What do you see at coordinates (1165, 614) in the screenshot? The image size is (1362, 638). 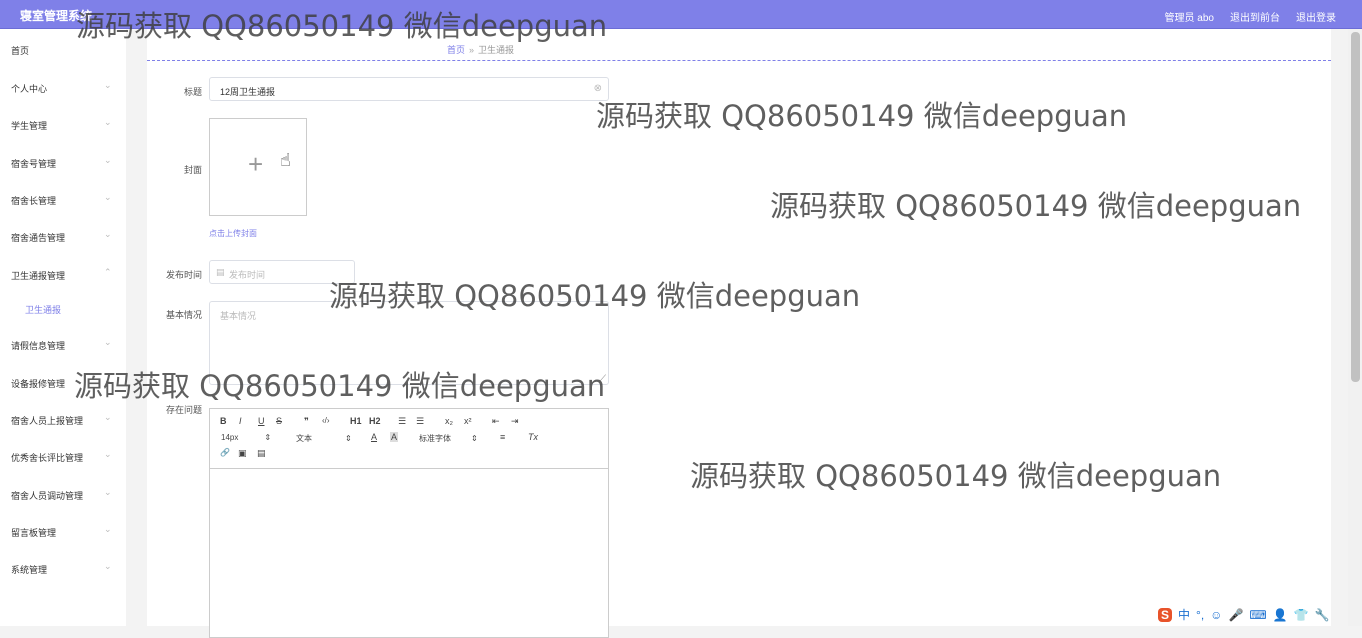 I see `sogou-logo-icon: S` at bounding box center [1165, 614].